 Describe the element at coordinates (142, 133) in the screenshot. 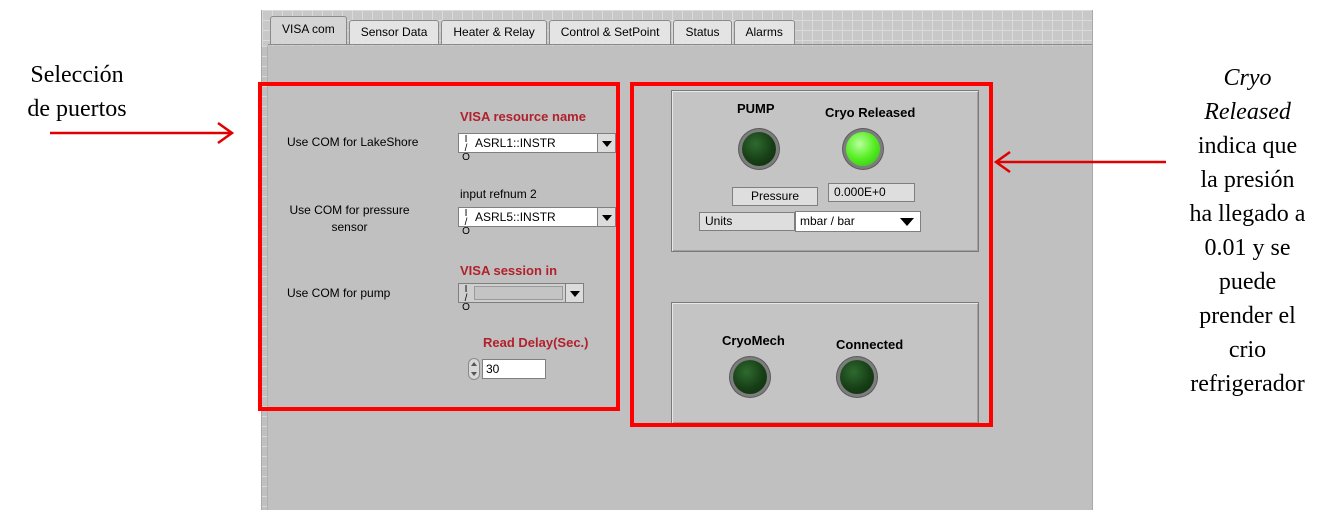

I see `left-arrow` at that location.